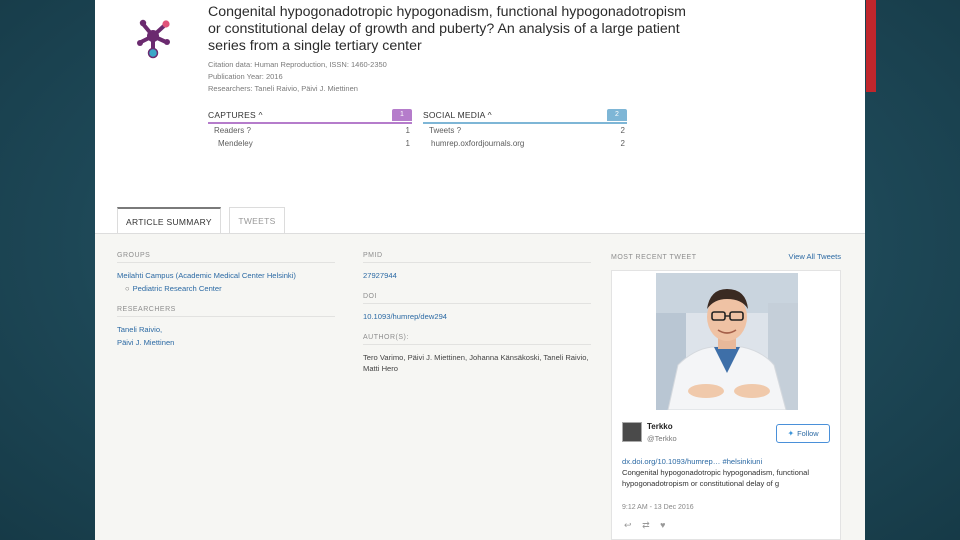 The image size is (960, 540). Describe the element at coordinates (478, 143) in the screenshot. I see `metric-label: humrep.oxfordjournals.org` at that location.